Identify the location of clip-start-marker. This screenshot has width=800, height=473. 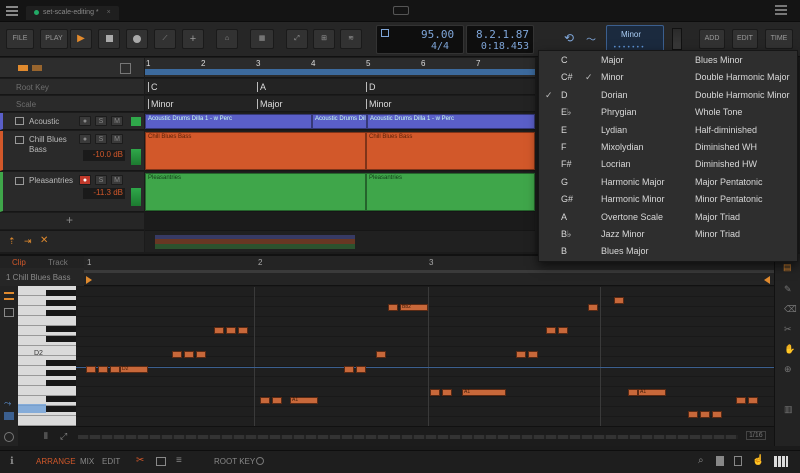
(89, 280).